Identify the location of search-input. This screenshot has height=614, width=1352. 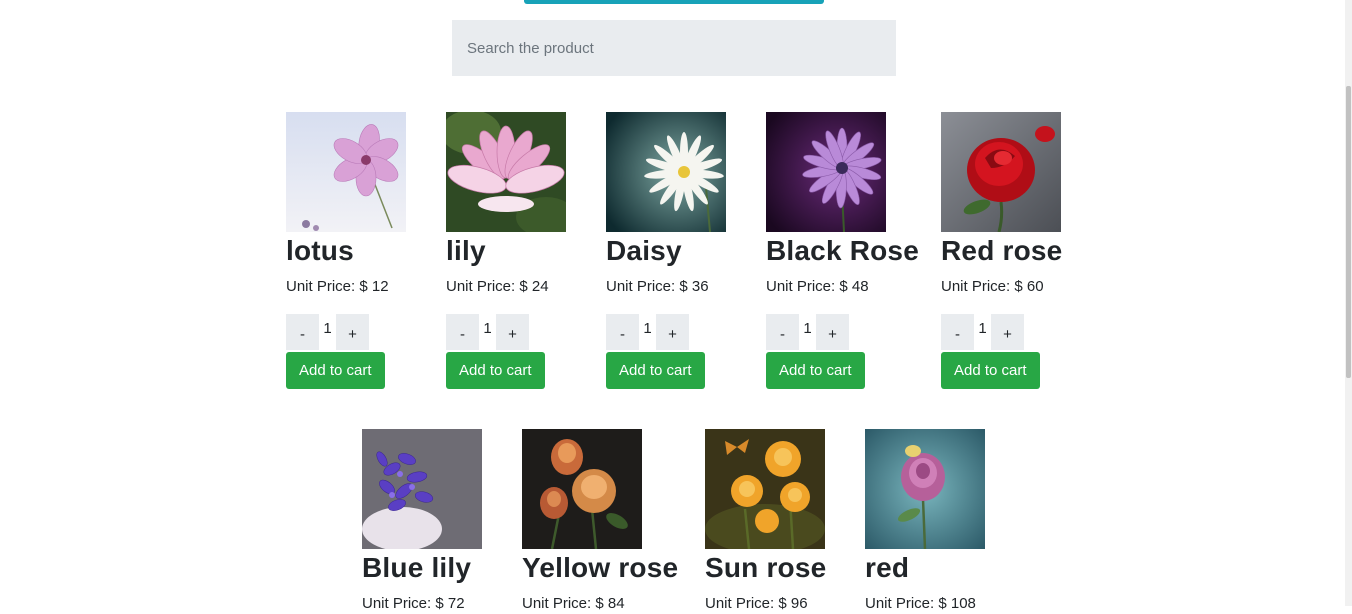
(674, 48).